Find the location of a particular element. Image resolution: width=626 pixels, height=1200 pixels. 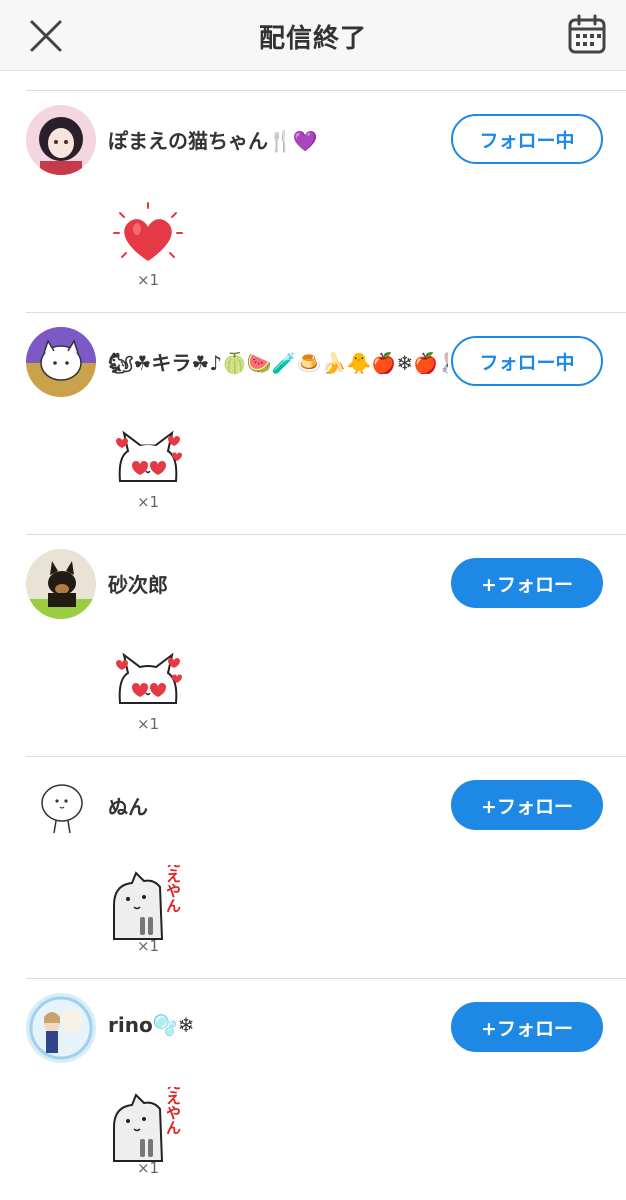

viewer-name: 砂次郎 is located at coordinates (138, 585).